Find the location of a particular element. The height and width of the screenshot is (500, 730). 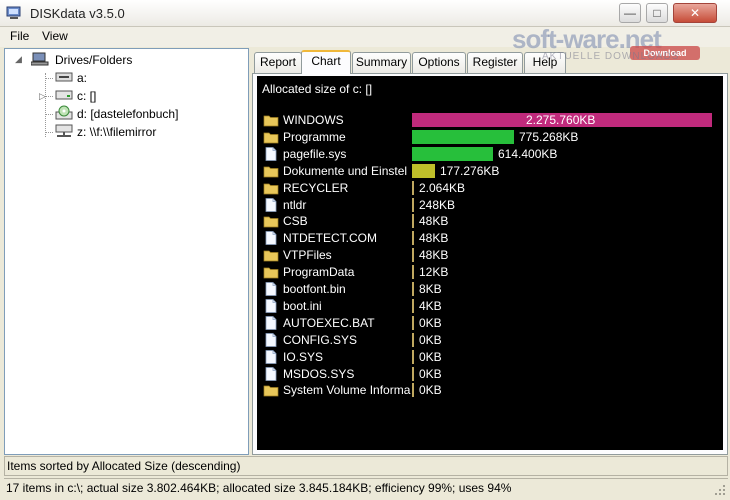

chart-bar-value: 4KB is located at coordinates (430, 305).